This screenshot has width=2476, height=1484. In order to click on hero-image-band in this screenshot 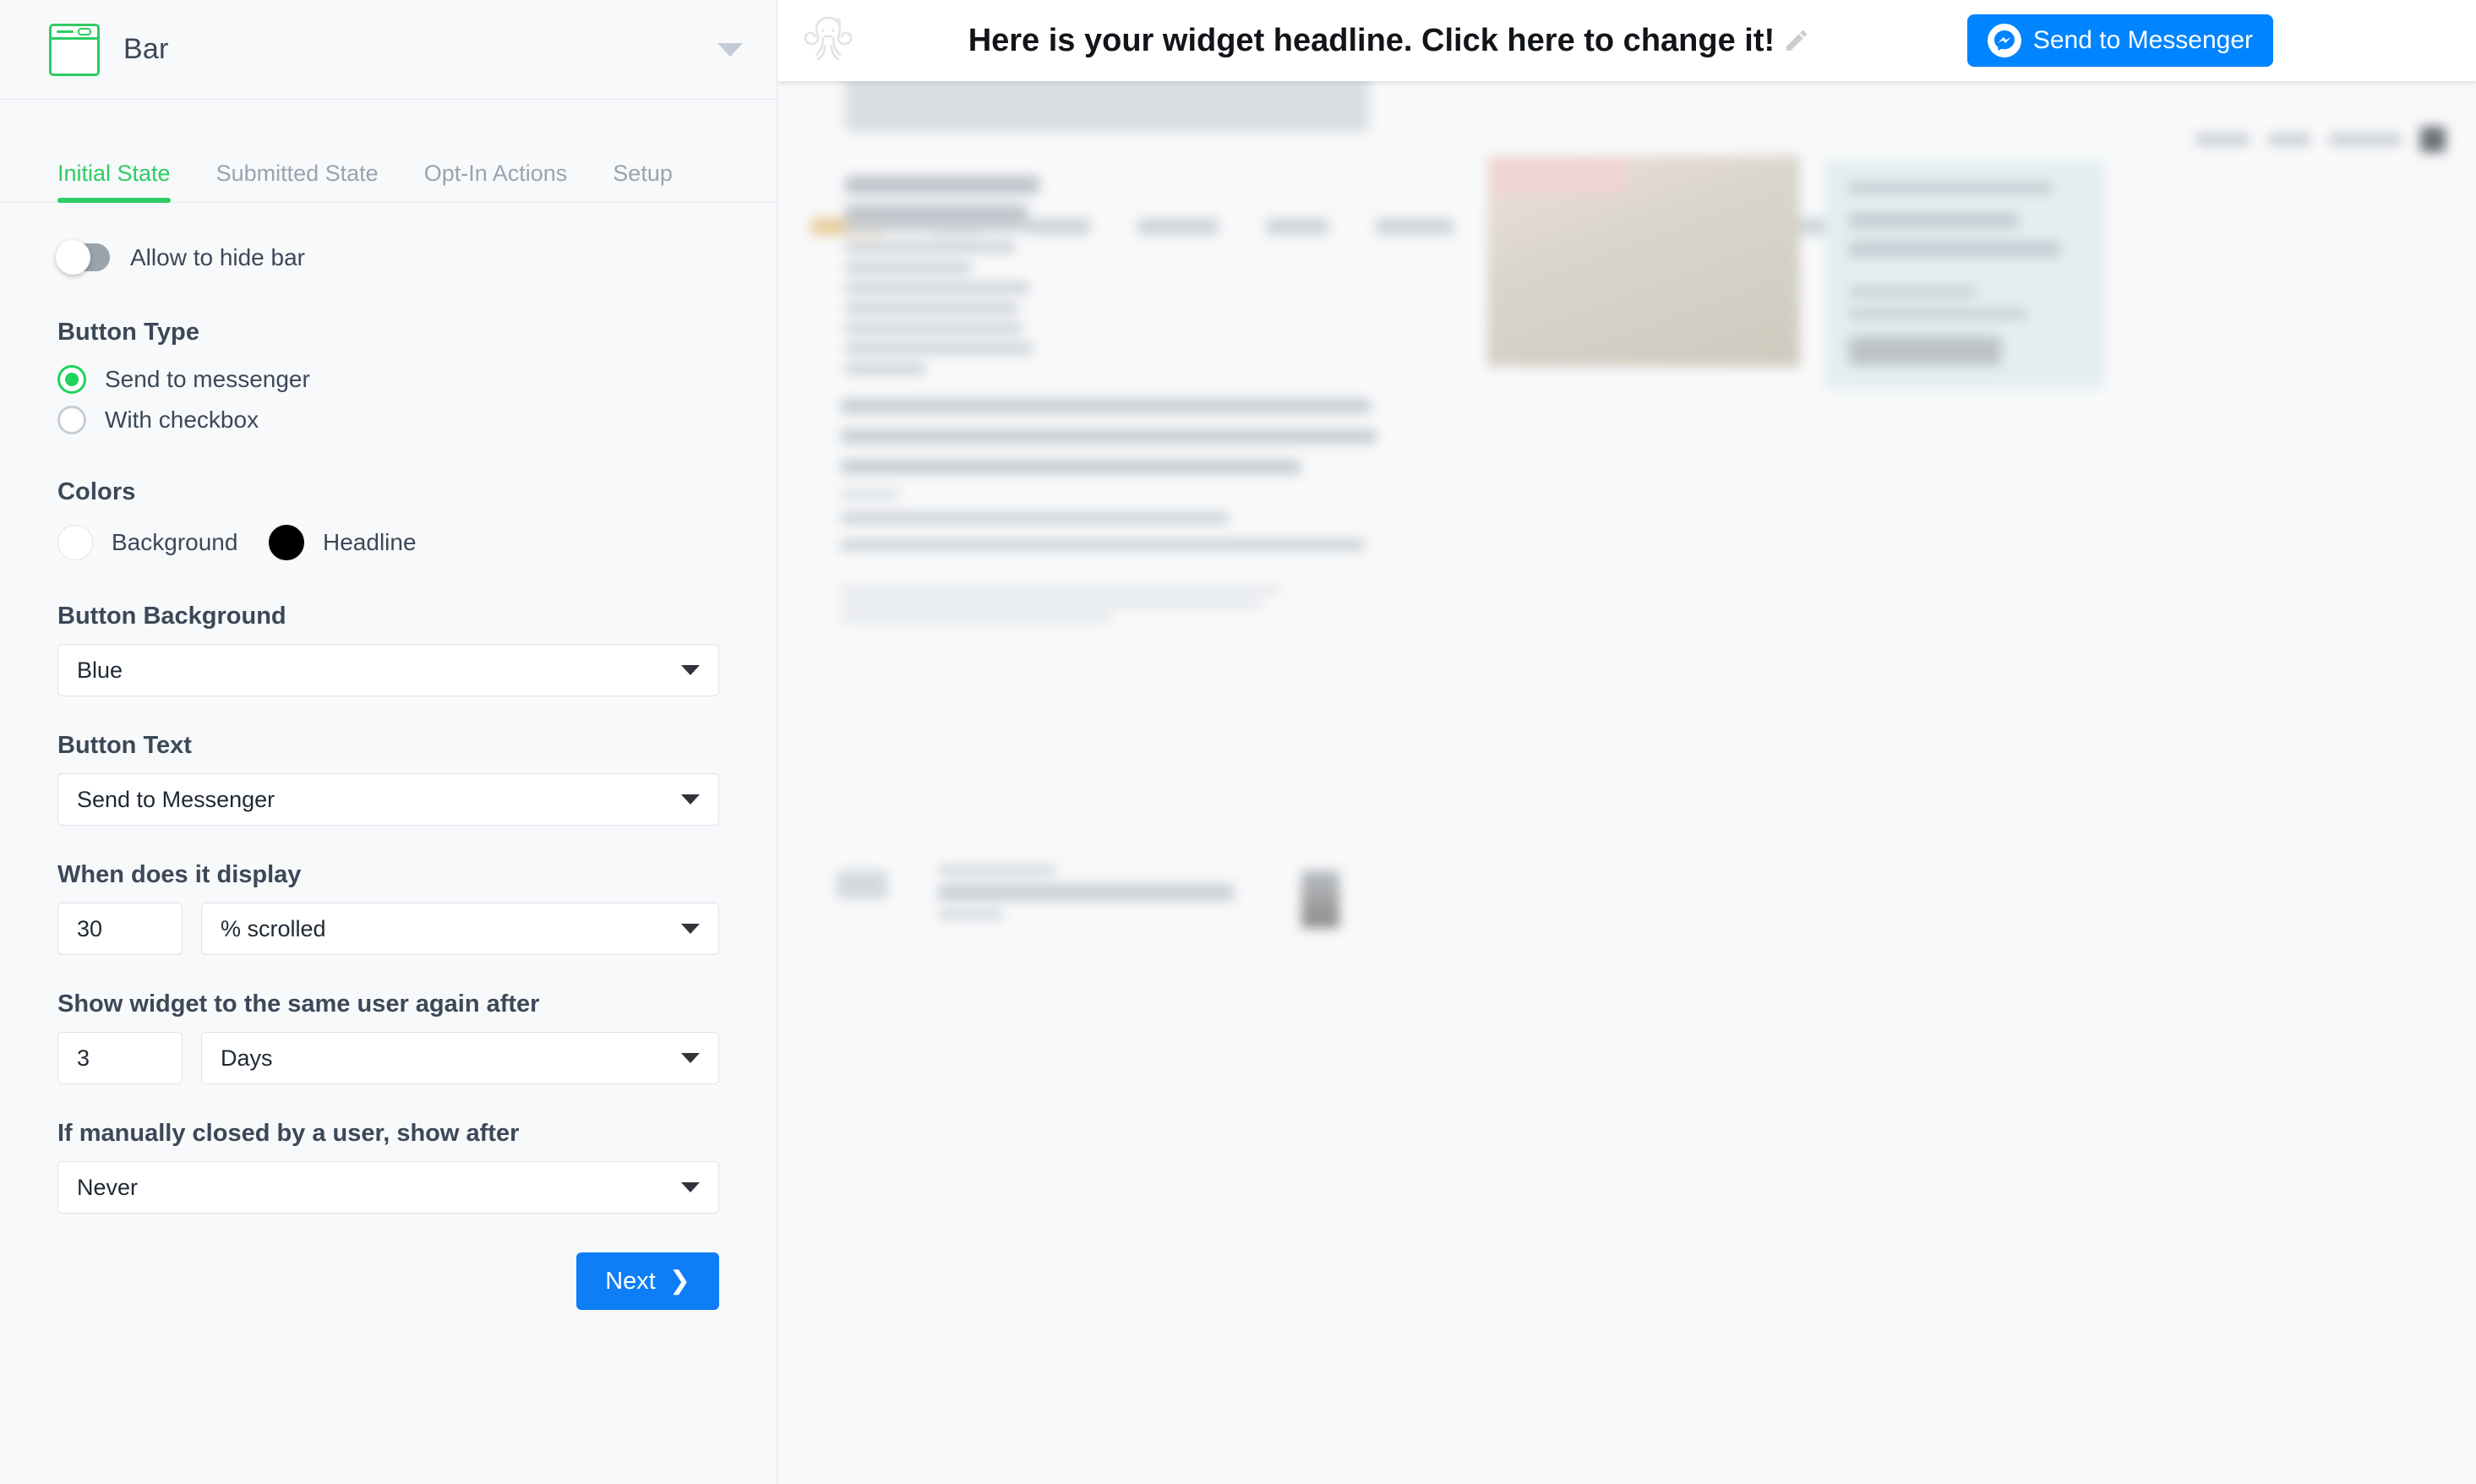, I will do `click(1559, 176)`.